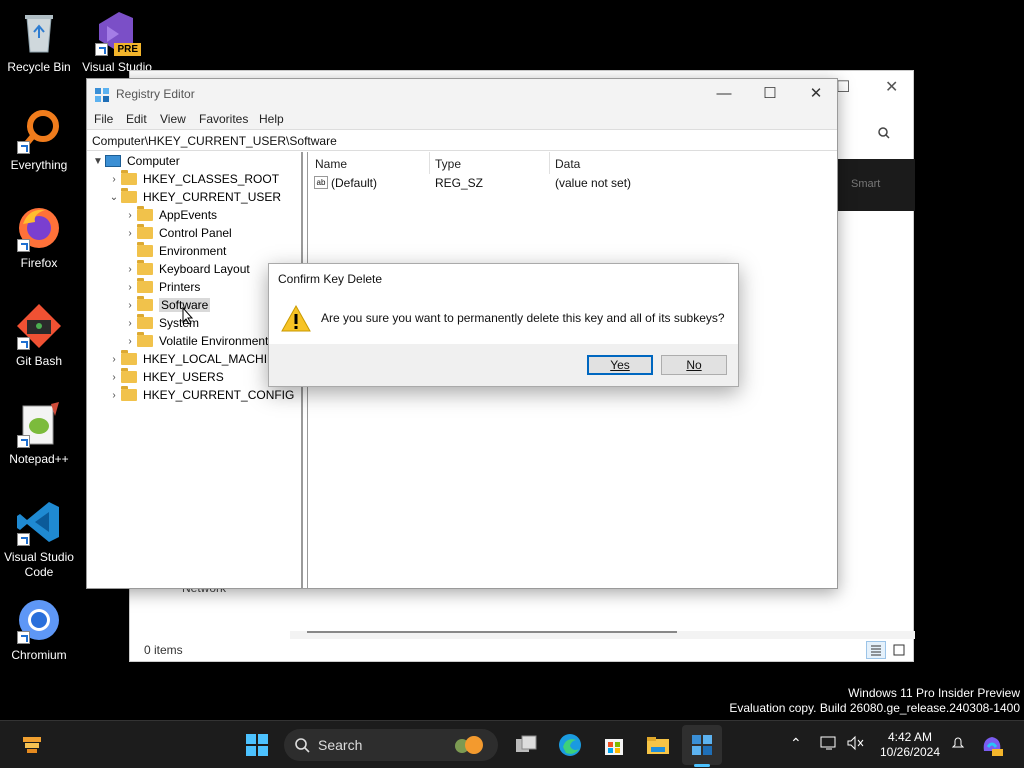 The width and height of the screenshot is (1024, 768). I want to click on git-bash-icon, so click(39, 326).